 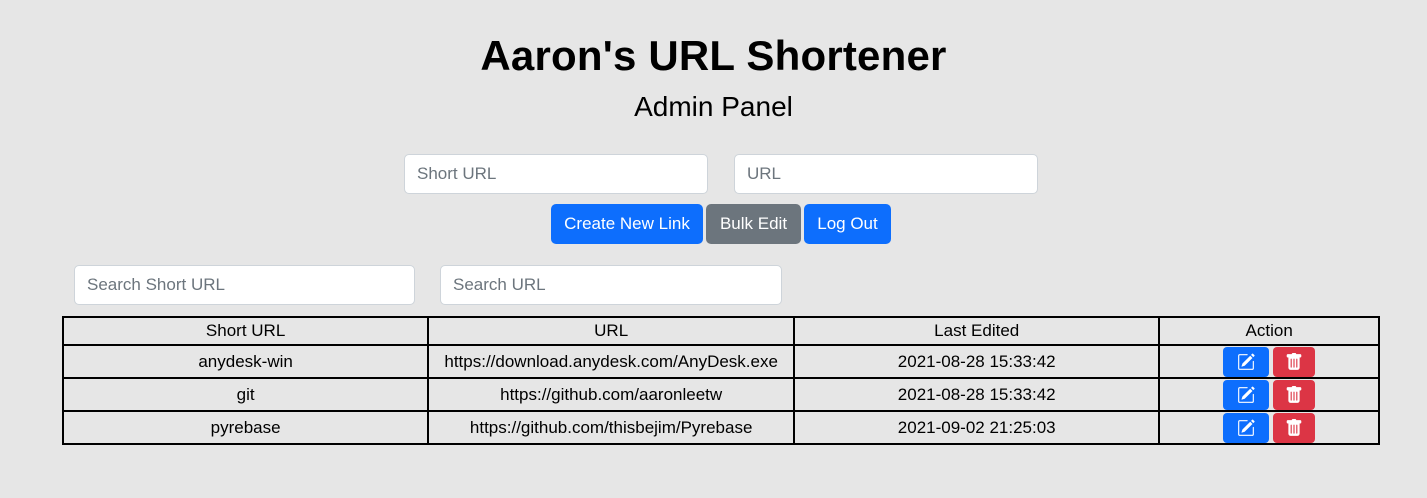 What do you see at coordinates (977, 331) in the screenshot?
I see `column-header-last-edited: Last Edited` at bounding box center [977, 331].